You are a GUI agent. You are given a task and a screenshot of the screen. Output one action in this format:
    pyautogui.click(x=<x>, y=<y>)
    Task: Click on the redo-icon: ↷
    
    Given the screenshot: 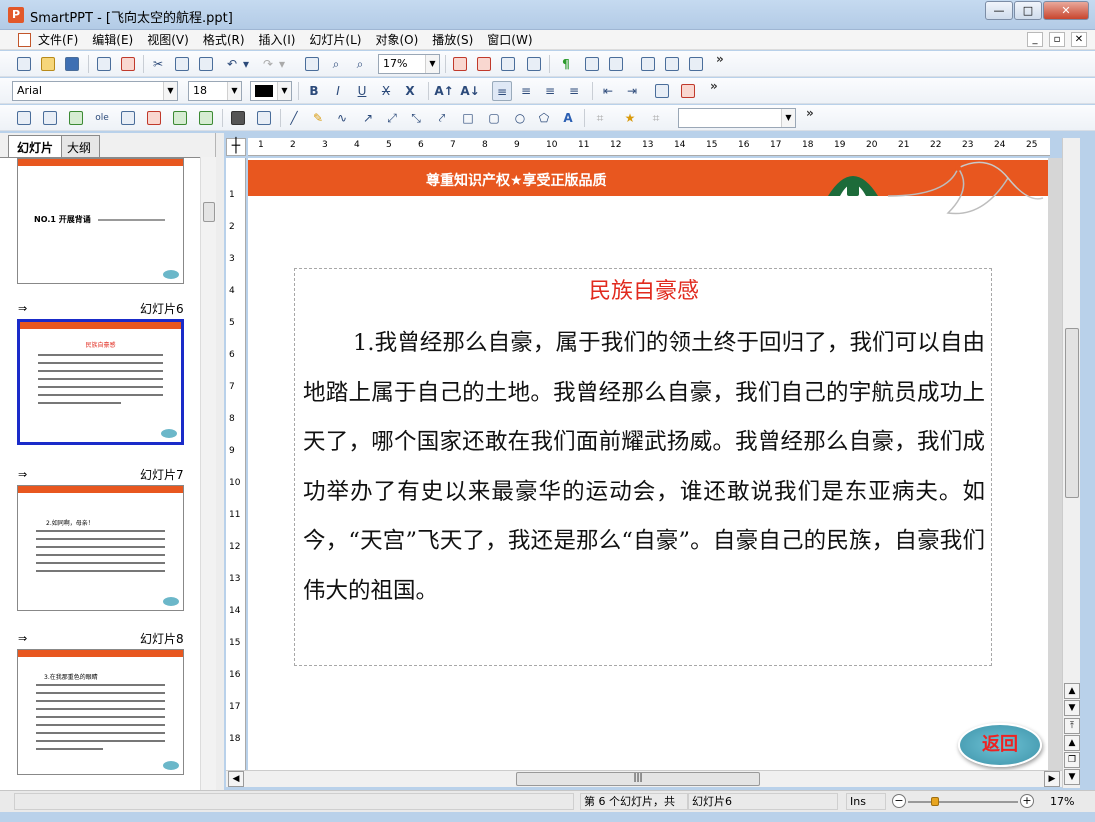 What is the action you would take?
    pyautogui.click(x=268, y=64)
    